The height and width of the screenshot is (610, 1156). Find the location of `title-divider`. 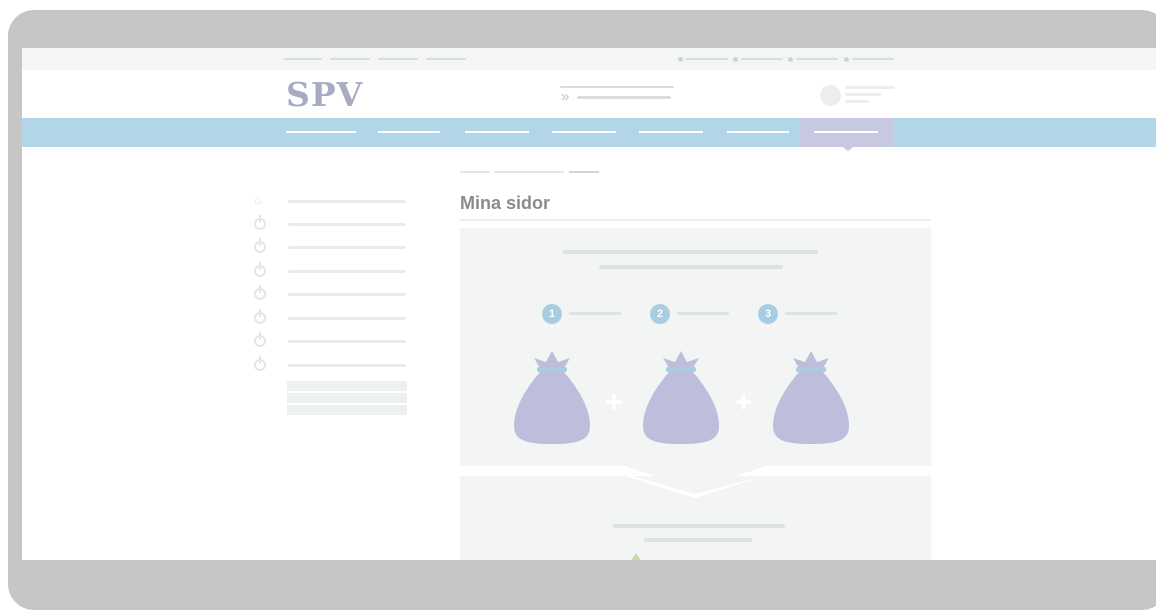

title-divider is located at coordinates (695, 220).